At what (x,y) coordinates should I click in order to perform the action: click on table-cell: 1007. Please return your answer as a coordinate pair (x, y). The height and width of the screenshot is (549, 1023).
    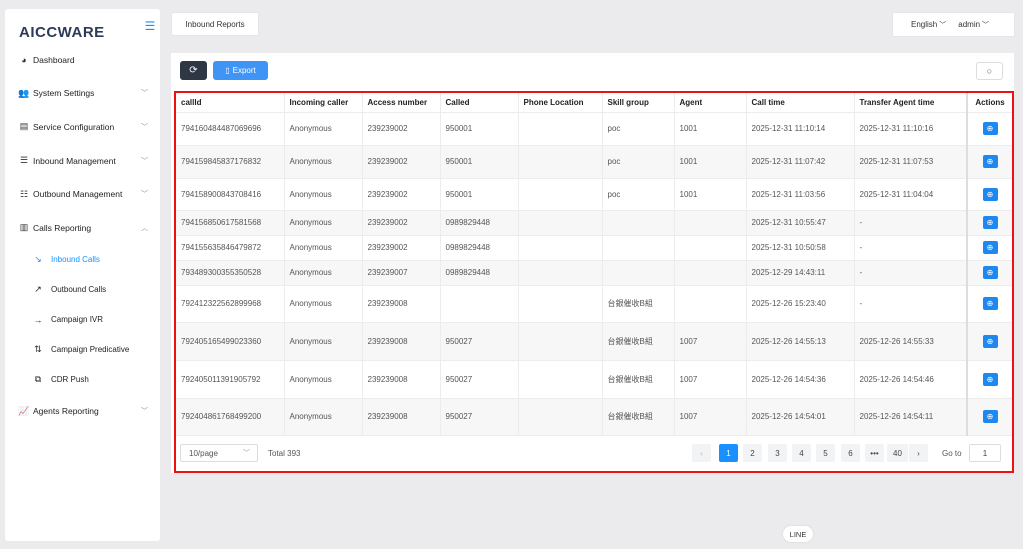
    Looking at the image, I should click on (710, 341).